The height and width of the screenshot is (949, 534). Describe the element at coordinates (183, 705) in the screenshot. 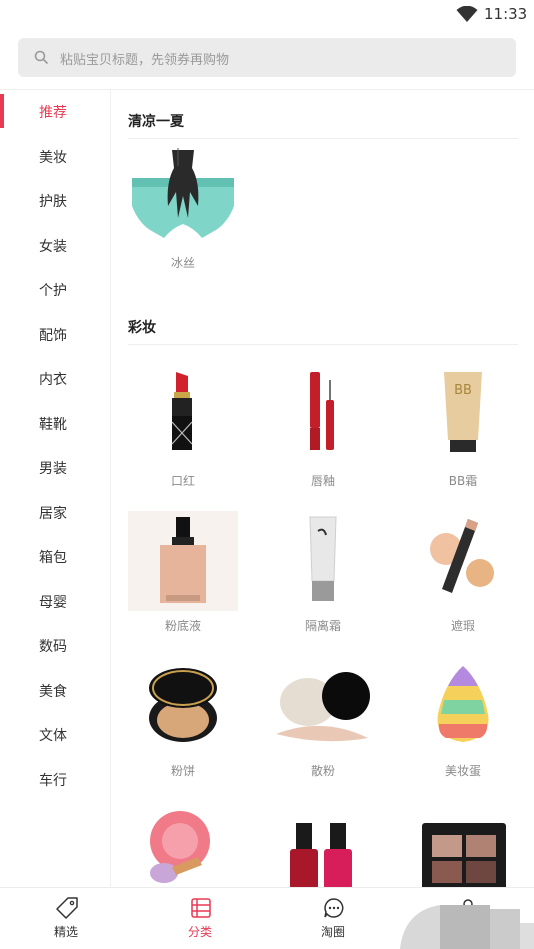

I see `compact-powder-image` at that location.